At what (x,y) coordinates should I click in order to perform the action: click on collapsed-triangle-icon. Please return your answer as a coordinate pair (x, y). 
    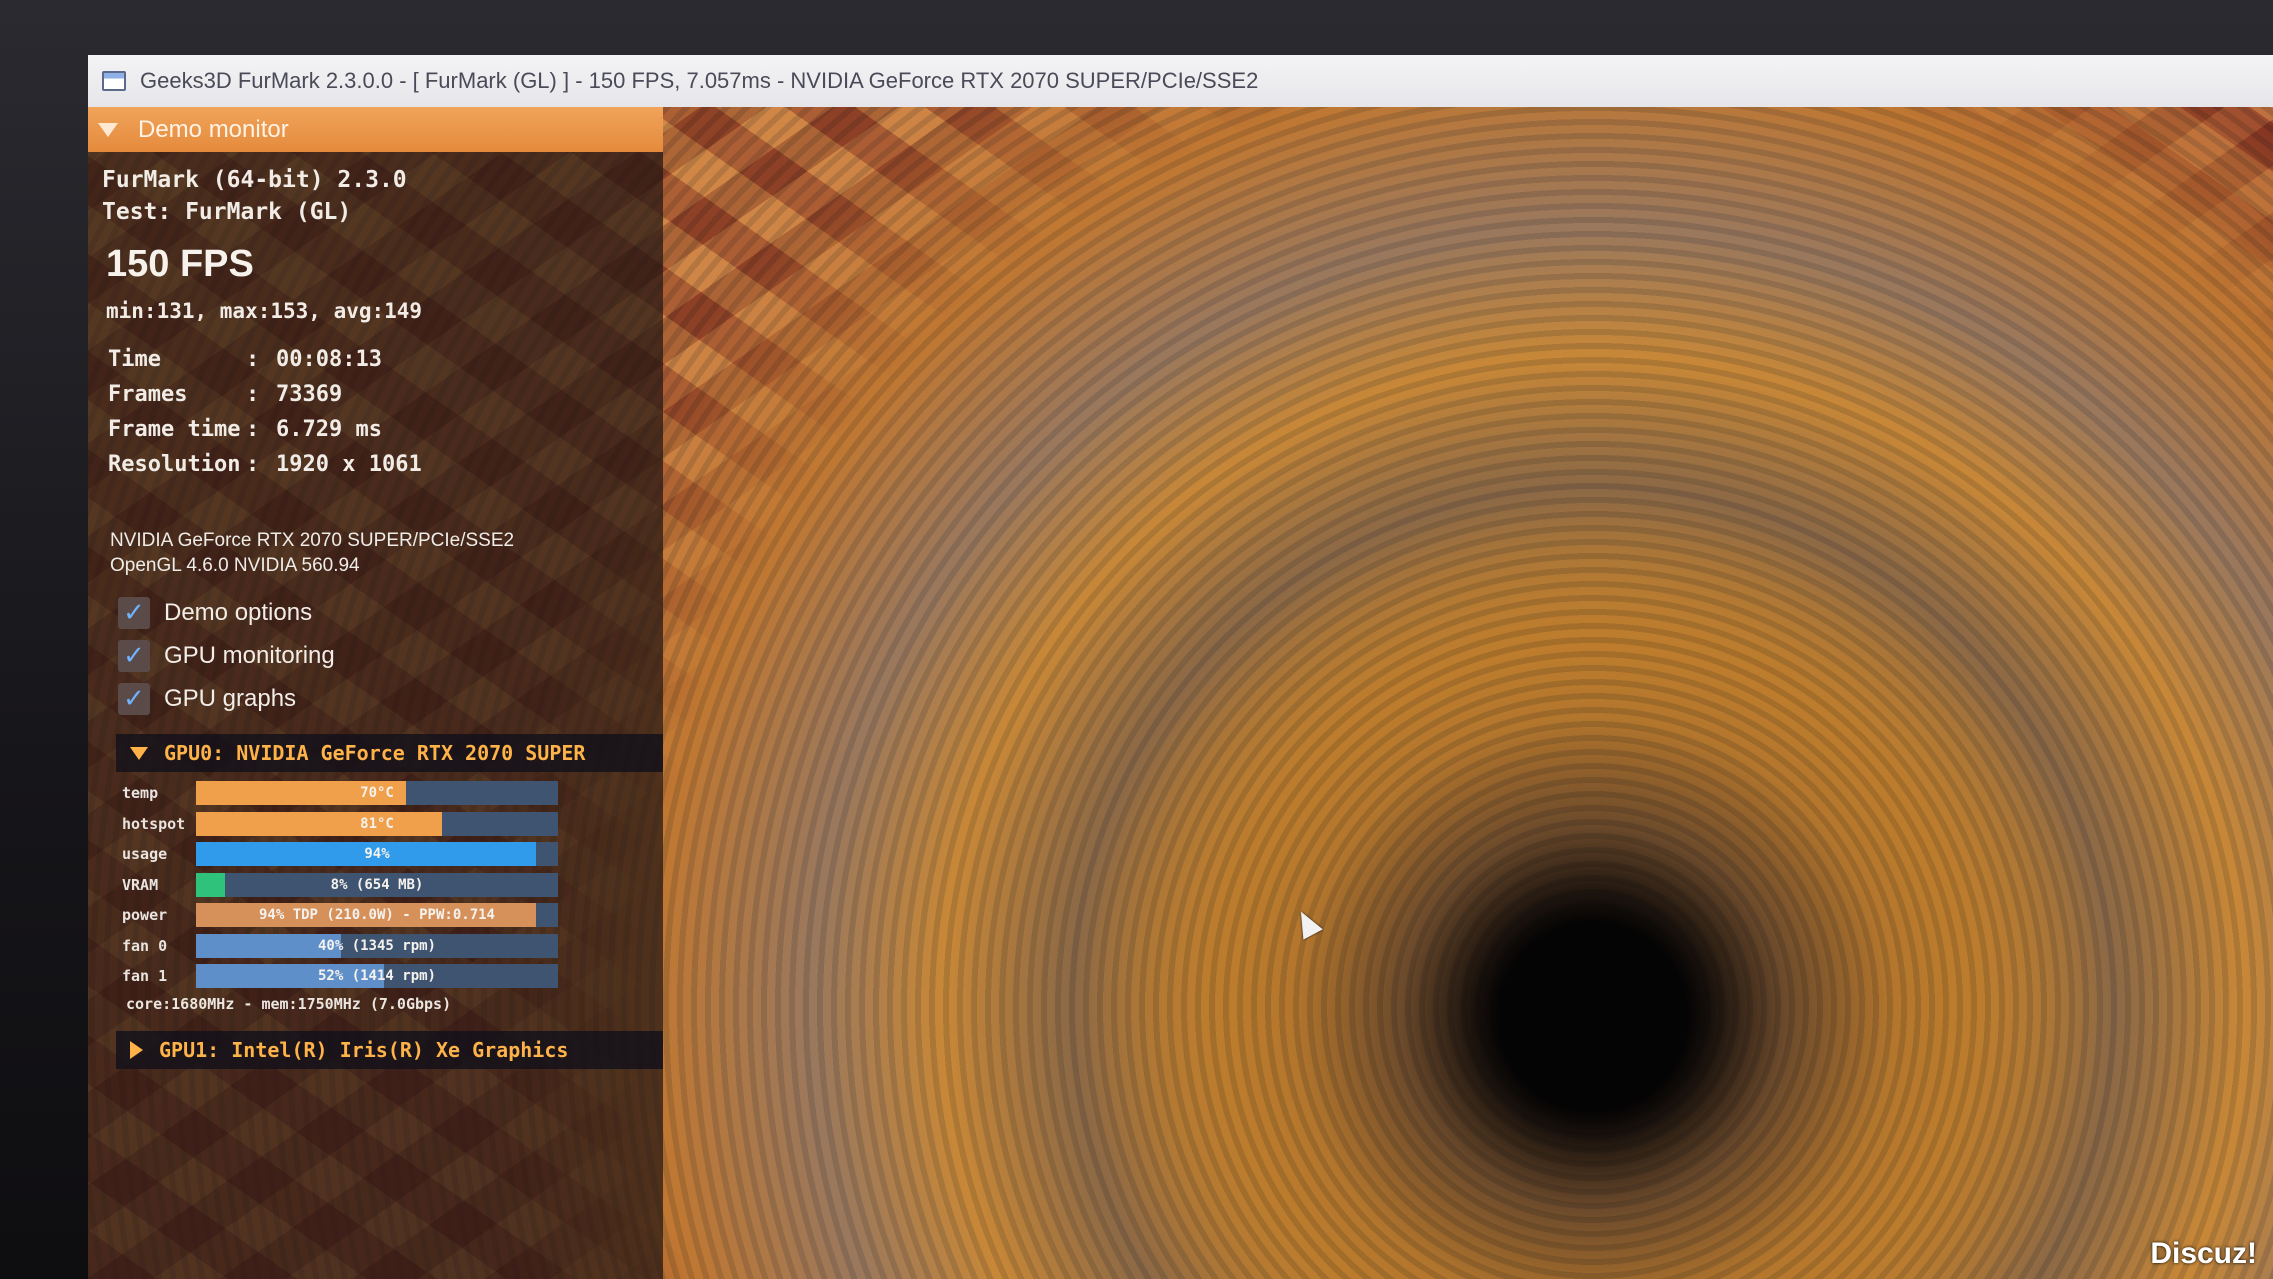
    Looking at the image, I should click on (136, 1050).